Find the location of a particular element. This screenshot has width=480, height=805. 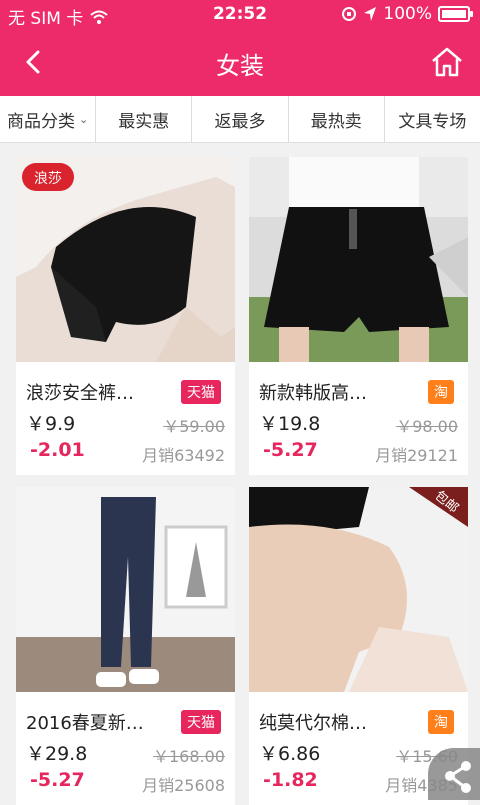

product-image: 浪莎 is located at coordinates (125, 259).